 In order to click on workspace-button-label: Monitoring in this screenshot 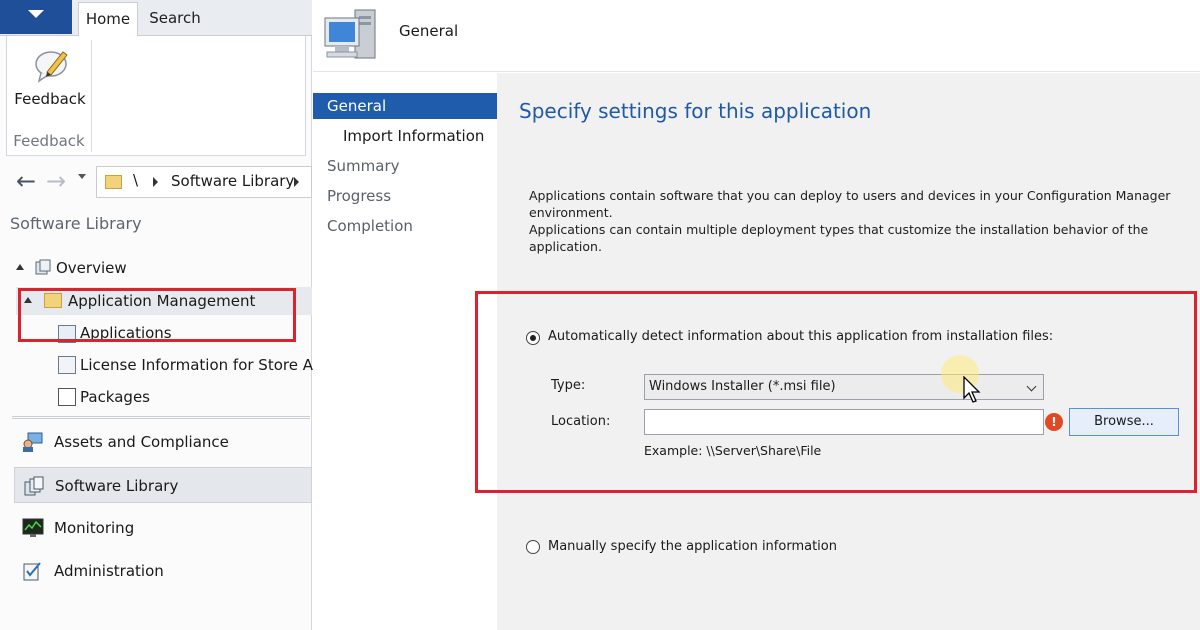, I will do `click(94, 528)`.